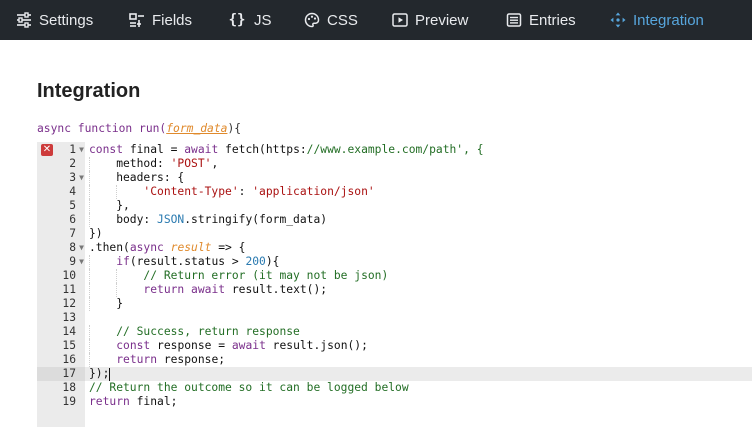 The height and width of the screenshot is (427, 752). I want to click on code-line: if(result.status > 200){, so click(418, 262).